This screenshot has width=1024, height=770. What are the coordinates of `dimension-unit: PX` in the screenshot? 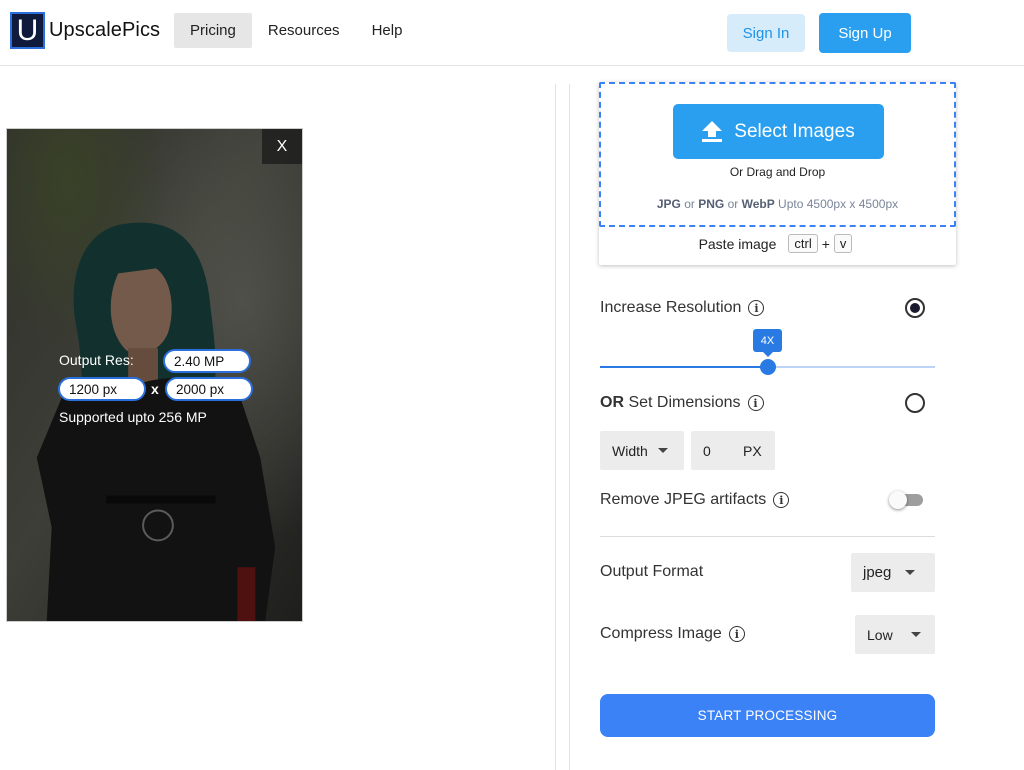 It's located at (752, 450).